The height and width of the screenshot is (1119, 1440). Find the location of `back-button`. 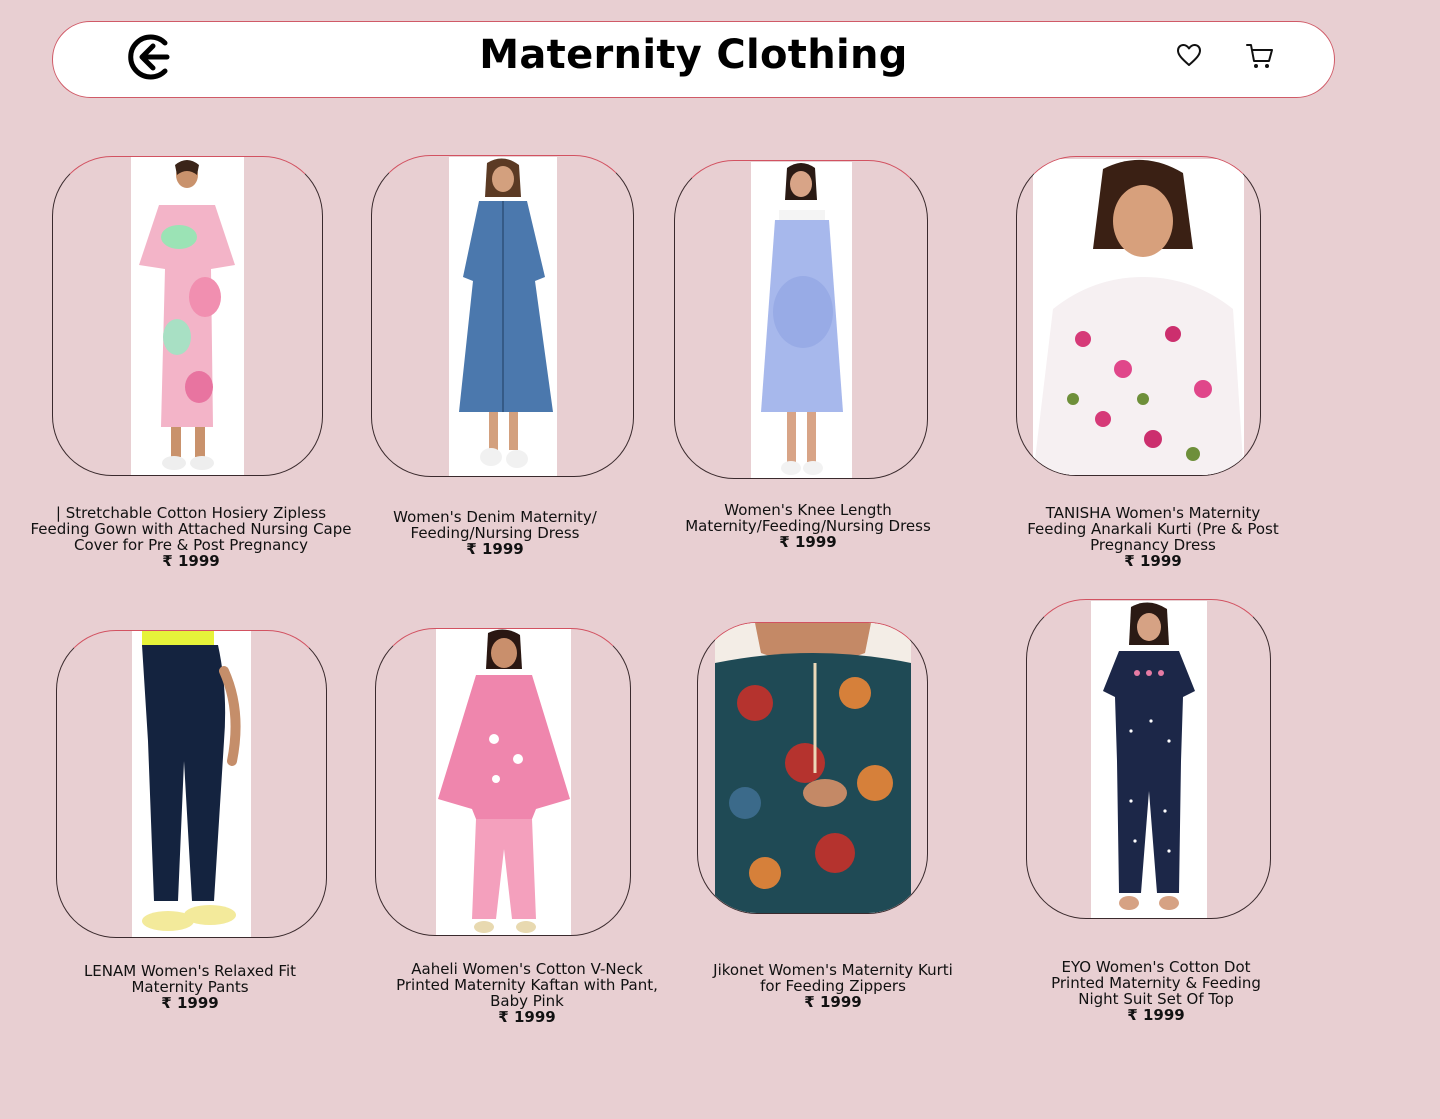

back-button is located at coordinates (151, 57).